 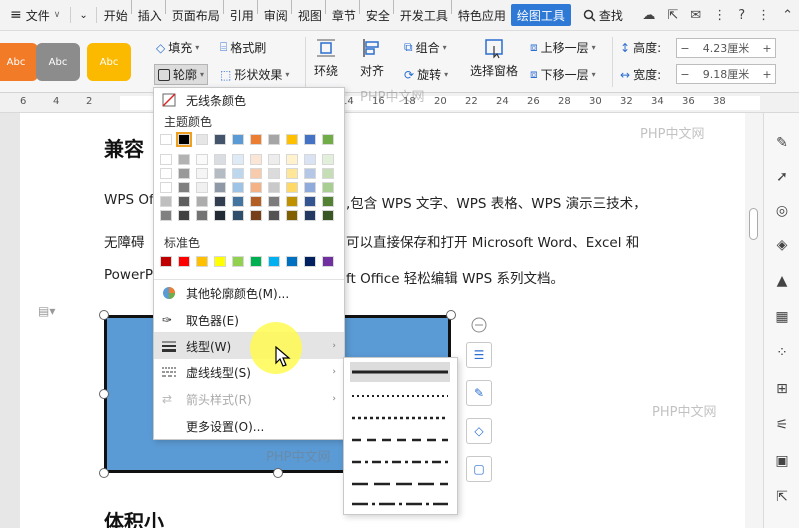 What do you see at coordinates (479, 393) in the screenshot?
I see `pen-style-button: ✎` at bounding box center [479, 393].